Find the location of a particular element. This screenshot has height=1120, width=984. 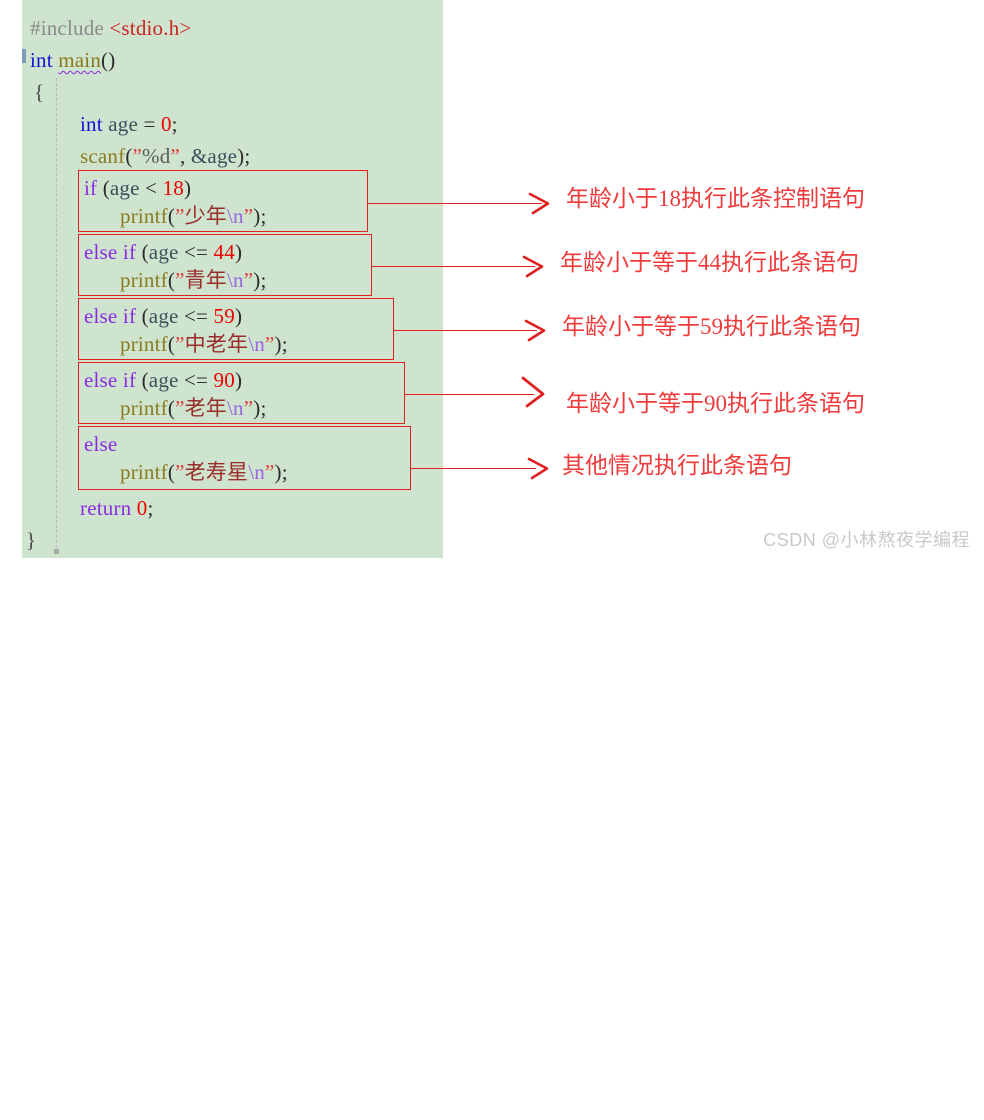

token-kw-else-2: else is located at coordinates (101, 316).